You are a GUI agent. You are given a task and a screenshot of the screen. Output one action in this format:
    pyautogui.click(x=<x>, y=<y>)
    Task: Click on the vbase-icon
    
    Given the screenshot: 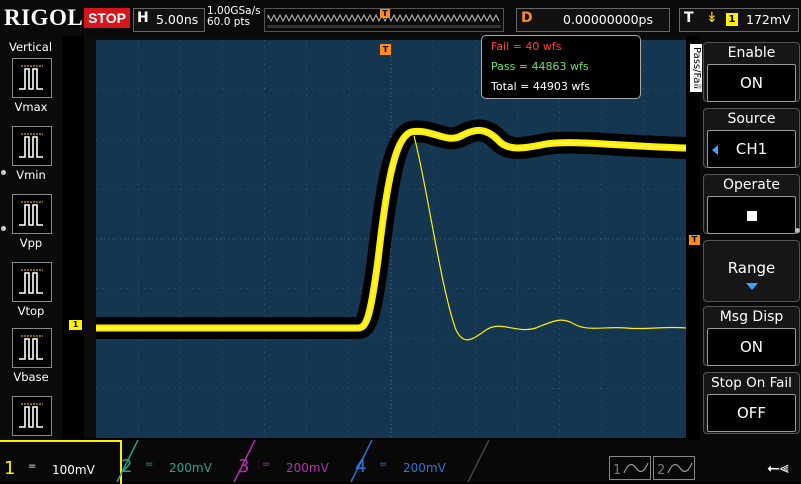 What is the action you would take?
    pyautogui.click(x=32, y=348)
    